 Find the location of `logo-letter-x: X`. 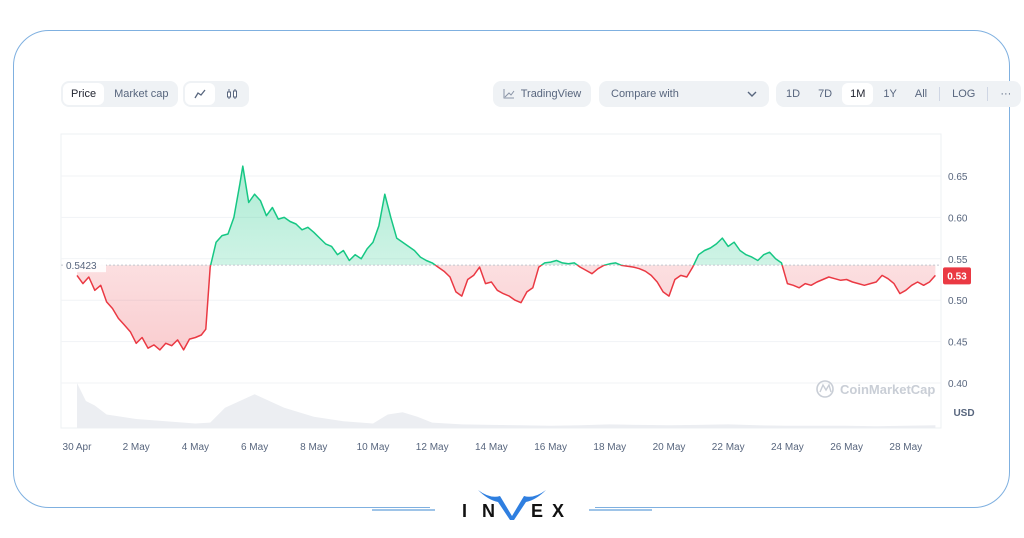

logo-letter-x: X is located at coordinates (558, 511).